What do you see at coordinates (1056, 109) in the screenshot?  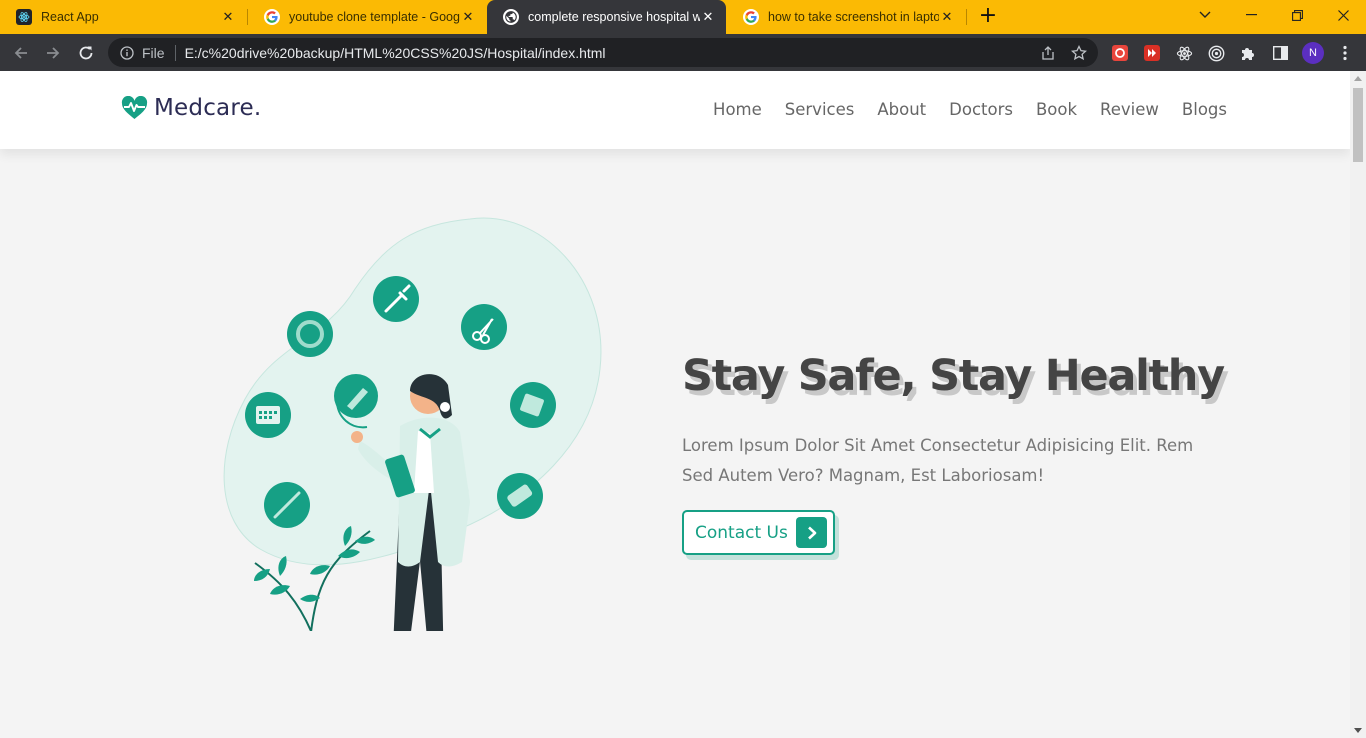 I see `nav-link-book: Book` at bounding box center [1056, 109].